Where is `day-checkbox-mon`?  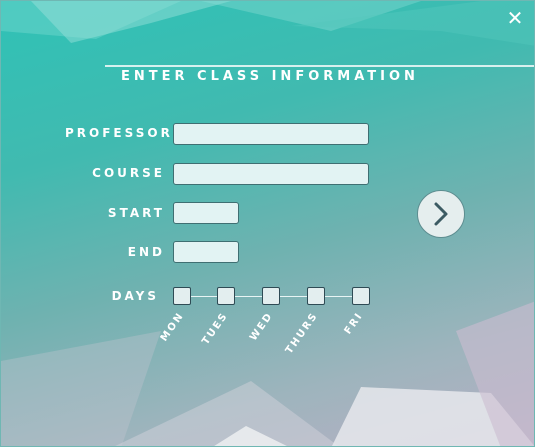 day-checkbox-mon is located at coordinates (182, 296).